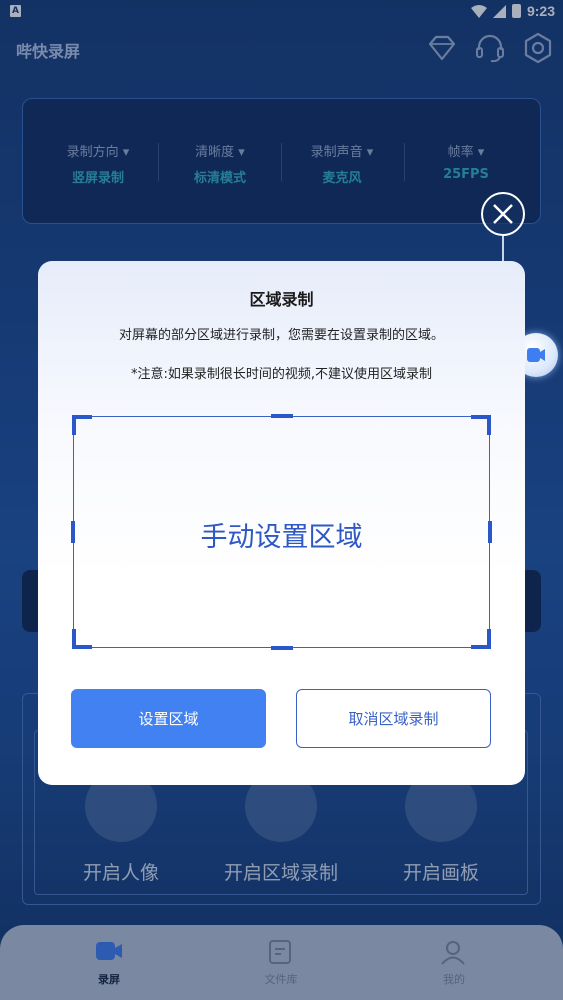  I want to click on edge-handle-top, so click(282, 416).